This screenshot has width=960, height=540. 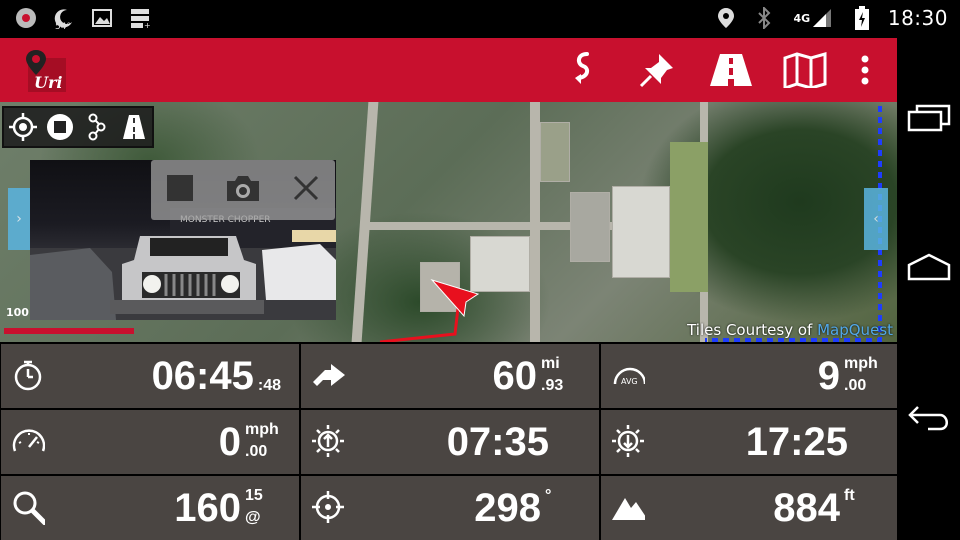 I want to click on average-speed-unit: mph, so click(x=861, y=363).